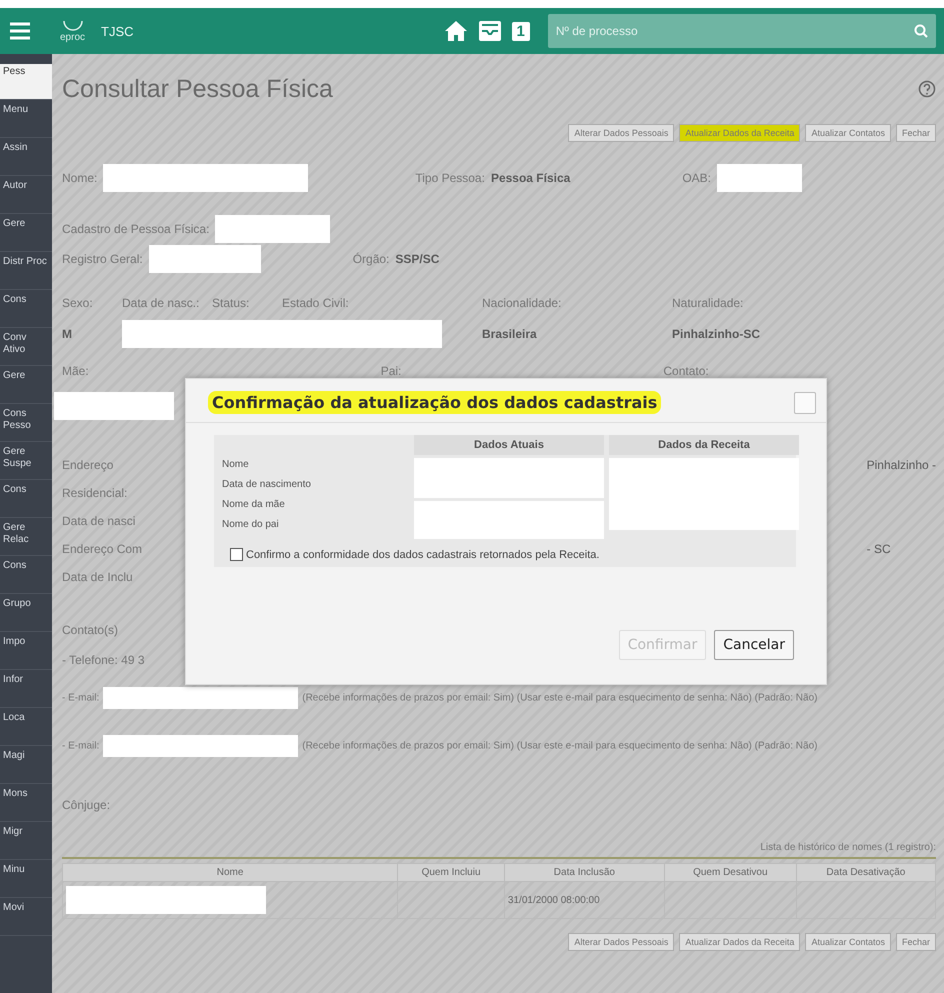  I want to click on table-cell: 31/01/2000 08:00:00, so click(584, 900).